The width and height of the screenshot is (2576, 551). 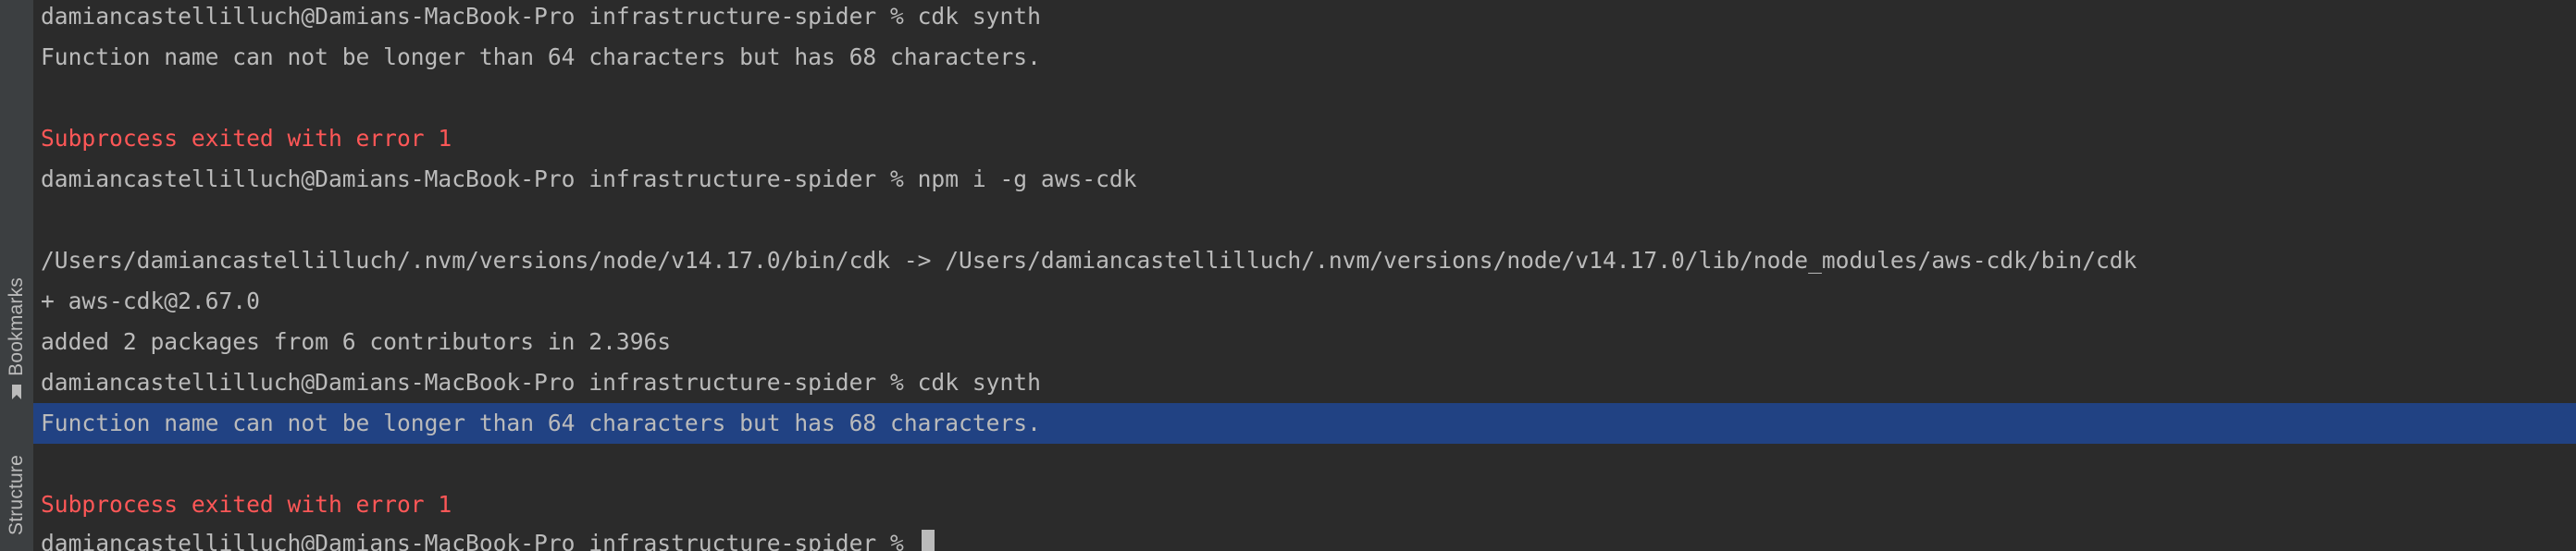 I want to click on left-tool-strip: Bookmarks Structure, so click(x=16, y=275).